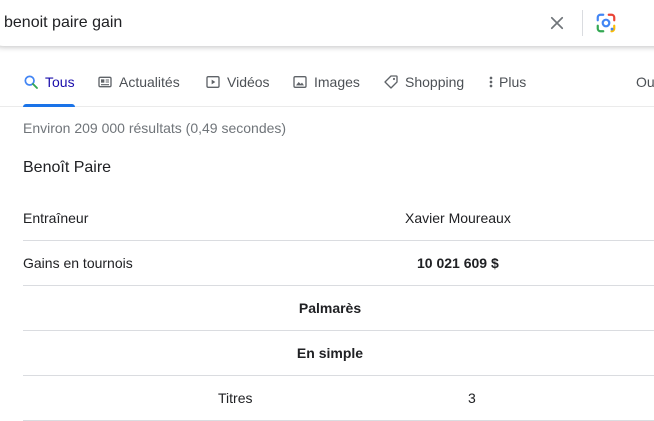  I want to click on table-row: En simple, so click(338, 353).